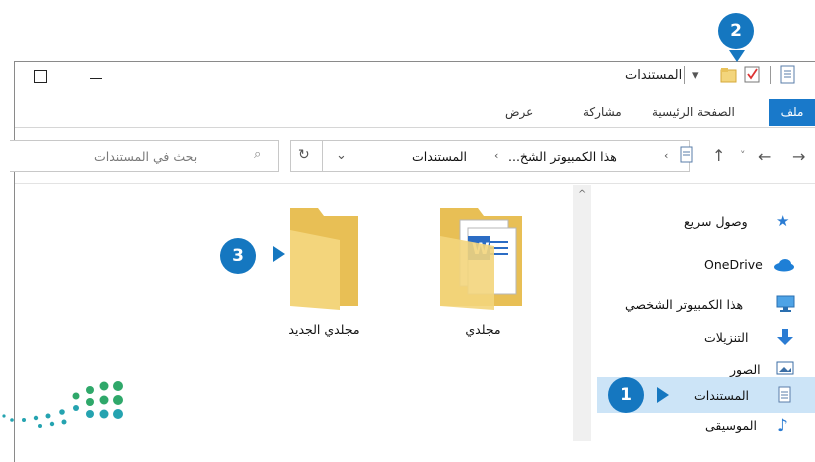 The image size is (815, 462). What do you see at coordinates (602, 112) in the screenshot?
I see `tab-share: مشاركة` at bounding box center [602, 112].